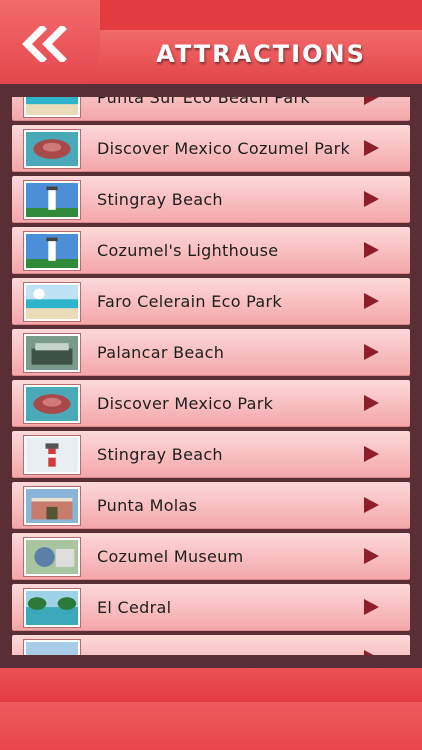 This screenshot has height=750, width=422. I want to click on list-item-label: Palancar Beach, so click(161, 352).